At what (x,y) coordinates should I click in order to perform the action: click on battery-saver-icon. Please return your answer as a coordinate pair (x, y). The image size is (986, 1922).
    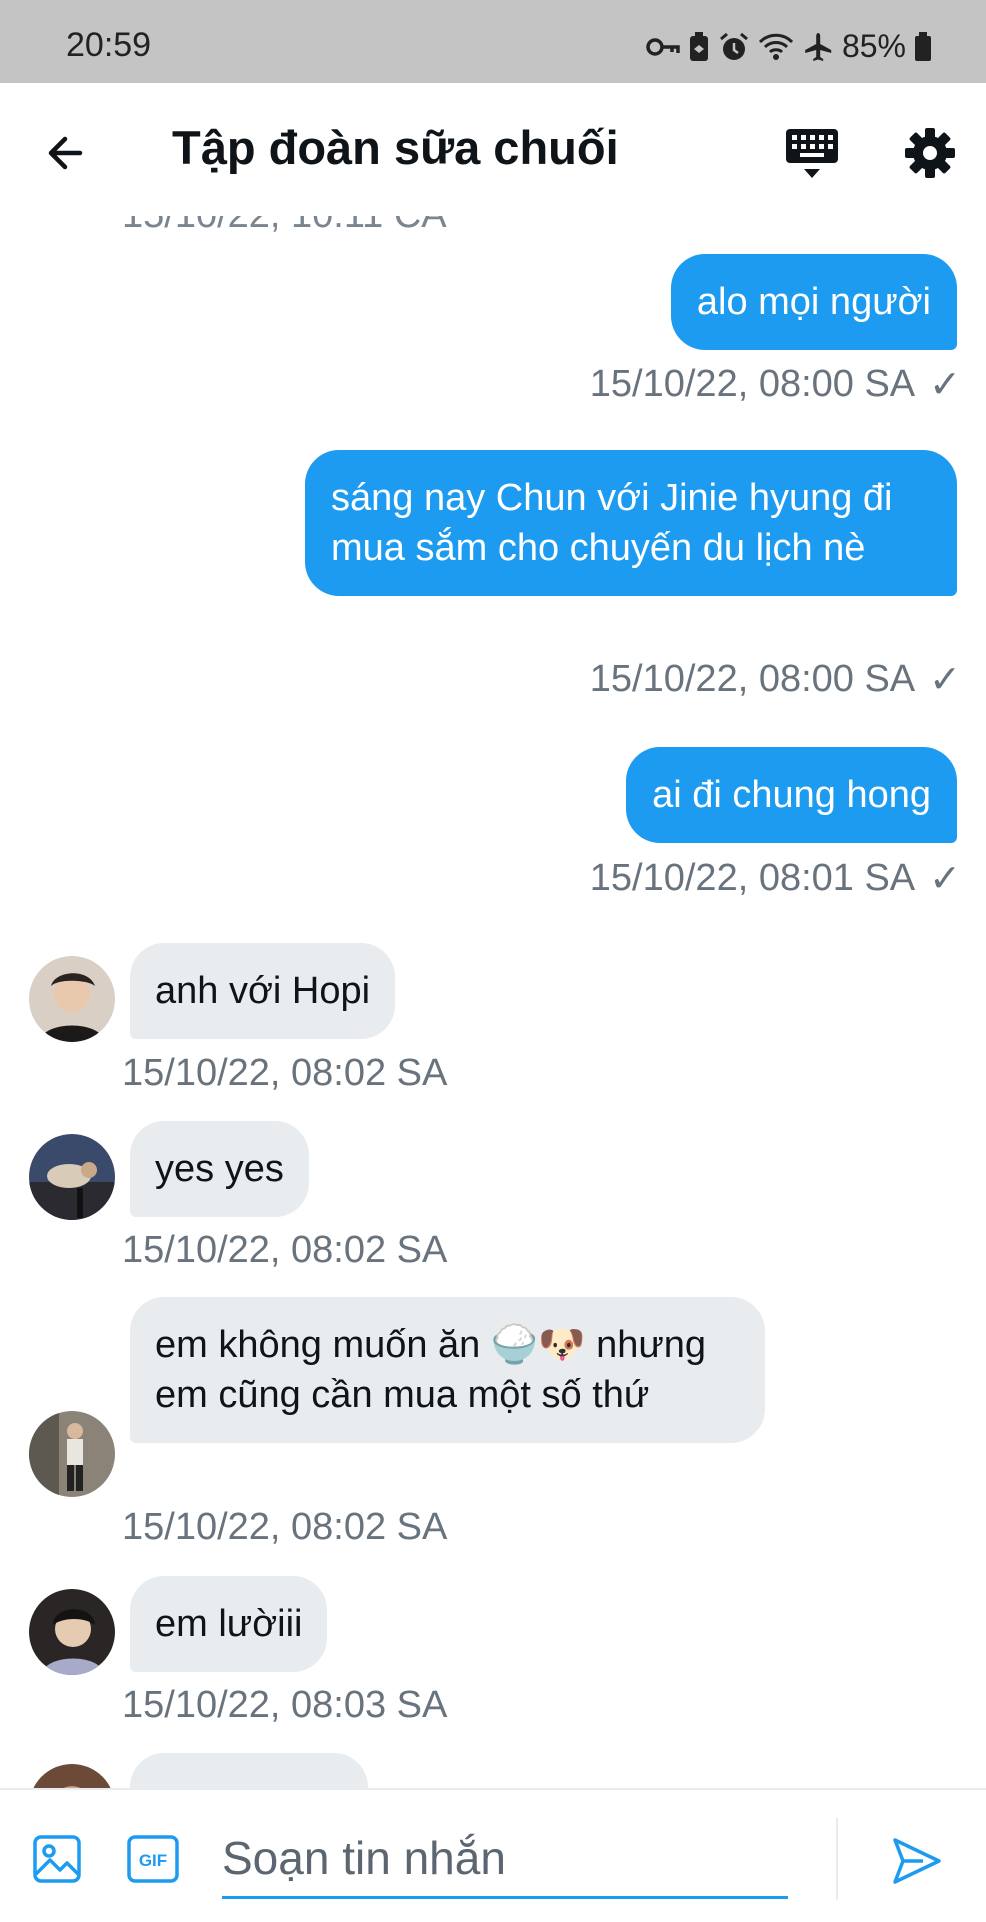
    Looking at the image, I should click on (698, 46).